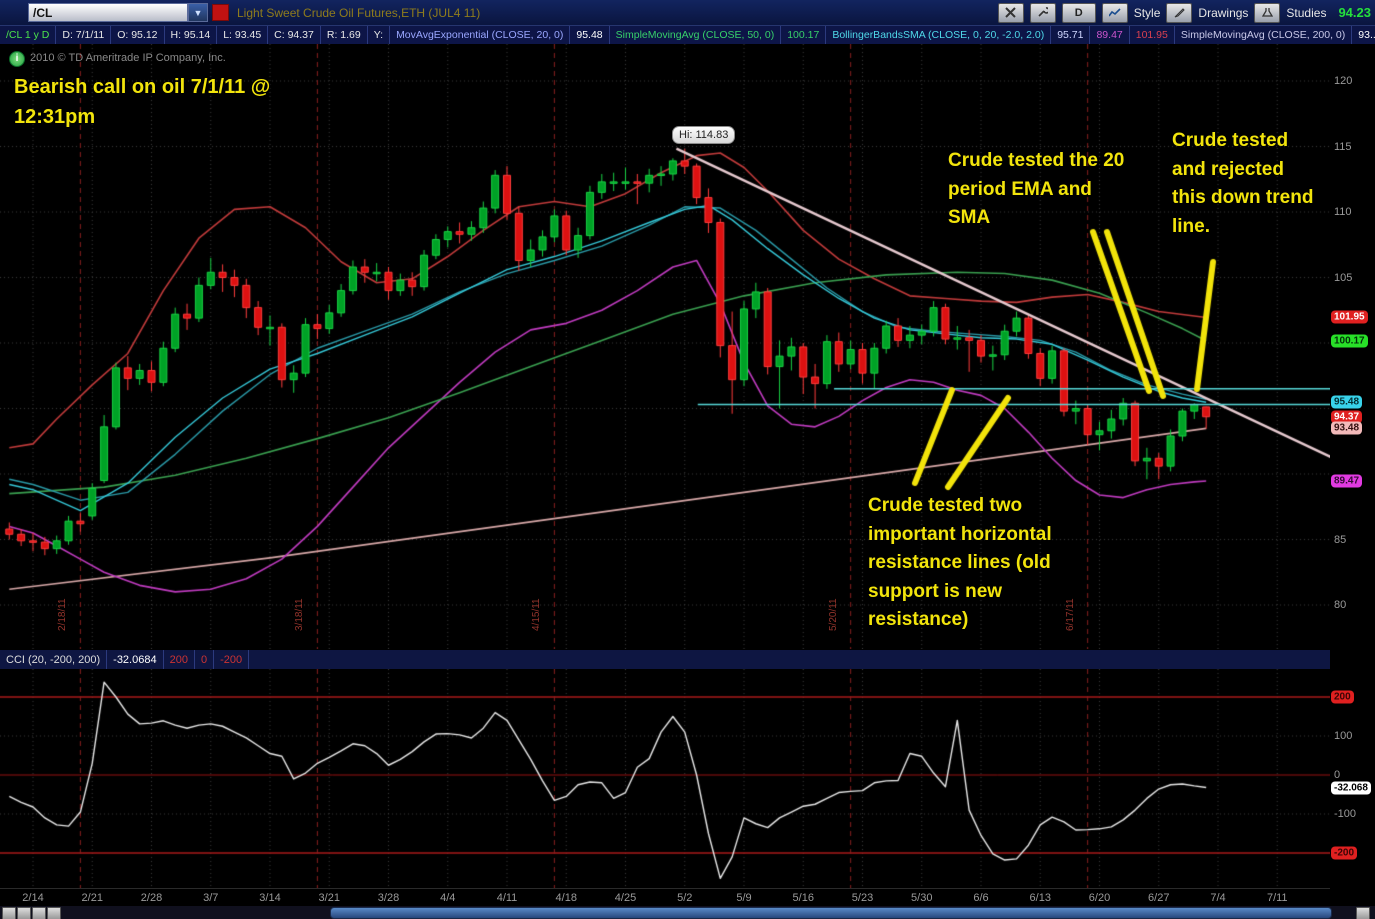 This screenshot has height=919, width=1375. Describe the element at coordinates (696, 35) in the screenshot. I see `toolbar-cell-10: SimpleMovingAvg (CLOSE, 50, 0)` at that location.